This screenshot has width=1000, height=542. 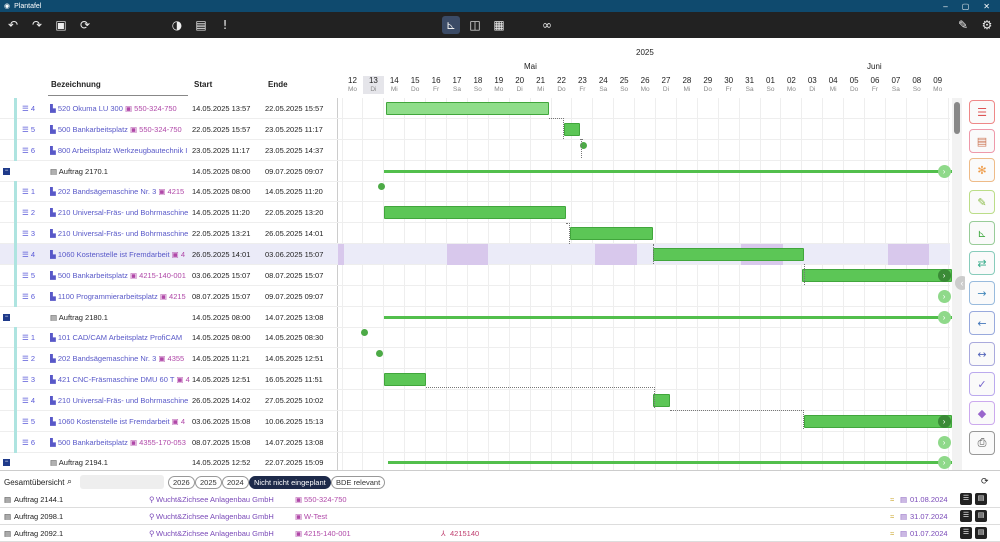 What do you see at coordinates (83, 171) in the screenshot?
I see `order-label: Auftrag 2170.1` at bounding box center [83, 171].